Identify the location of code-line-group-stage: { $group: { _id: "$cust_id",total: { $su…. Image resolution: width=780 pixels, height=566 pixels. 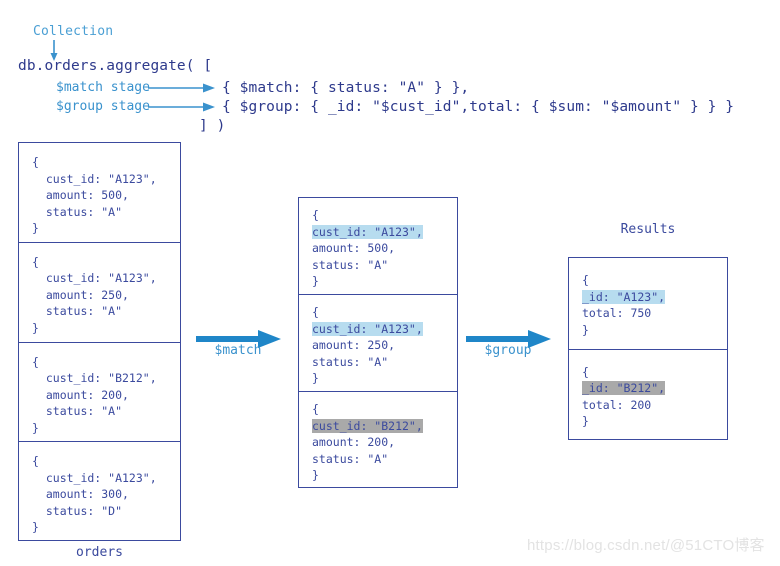
(478, 107).